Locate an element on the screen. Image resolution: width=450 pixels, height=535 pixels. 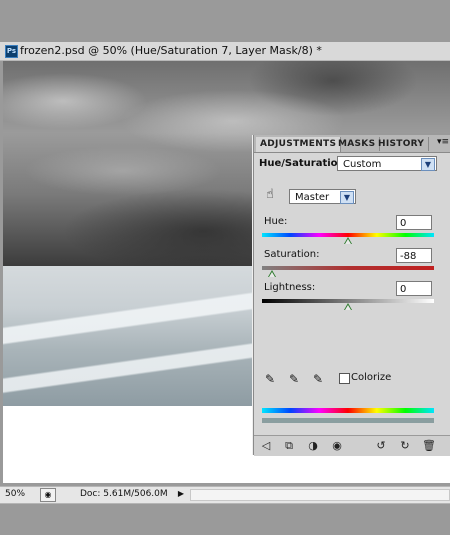
horizontal-scrollbar is located at coordinates (320, 495).